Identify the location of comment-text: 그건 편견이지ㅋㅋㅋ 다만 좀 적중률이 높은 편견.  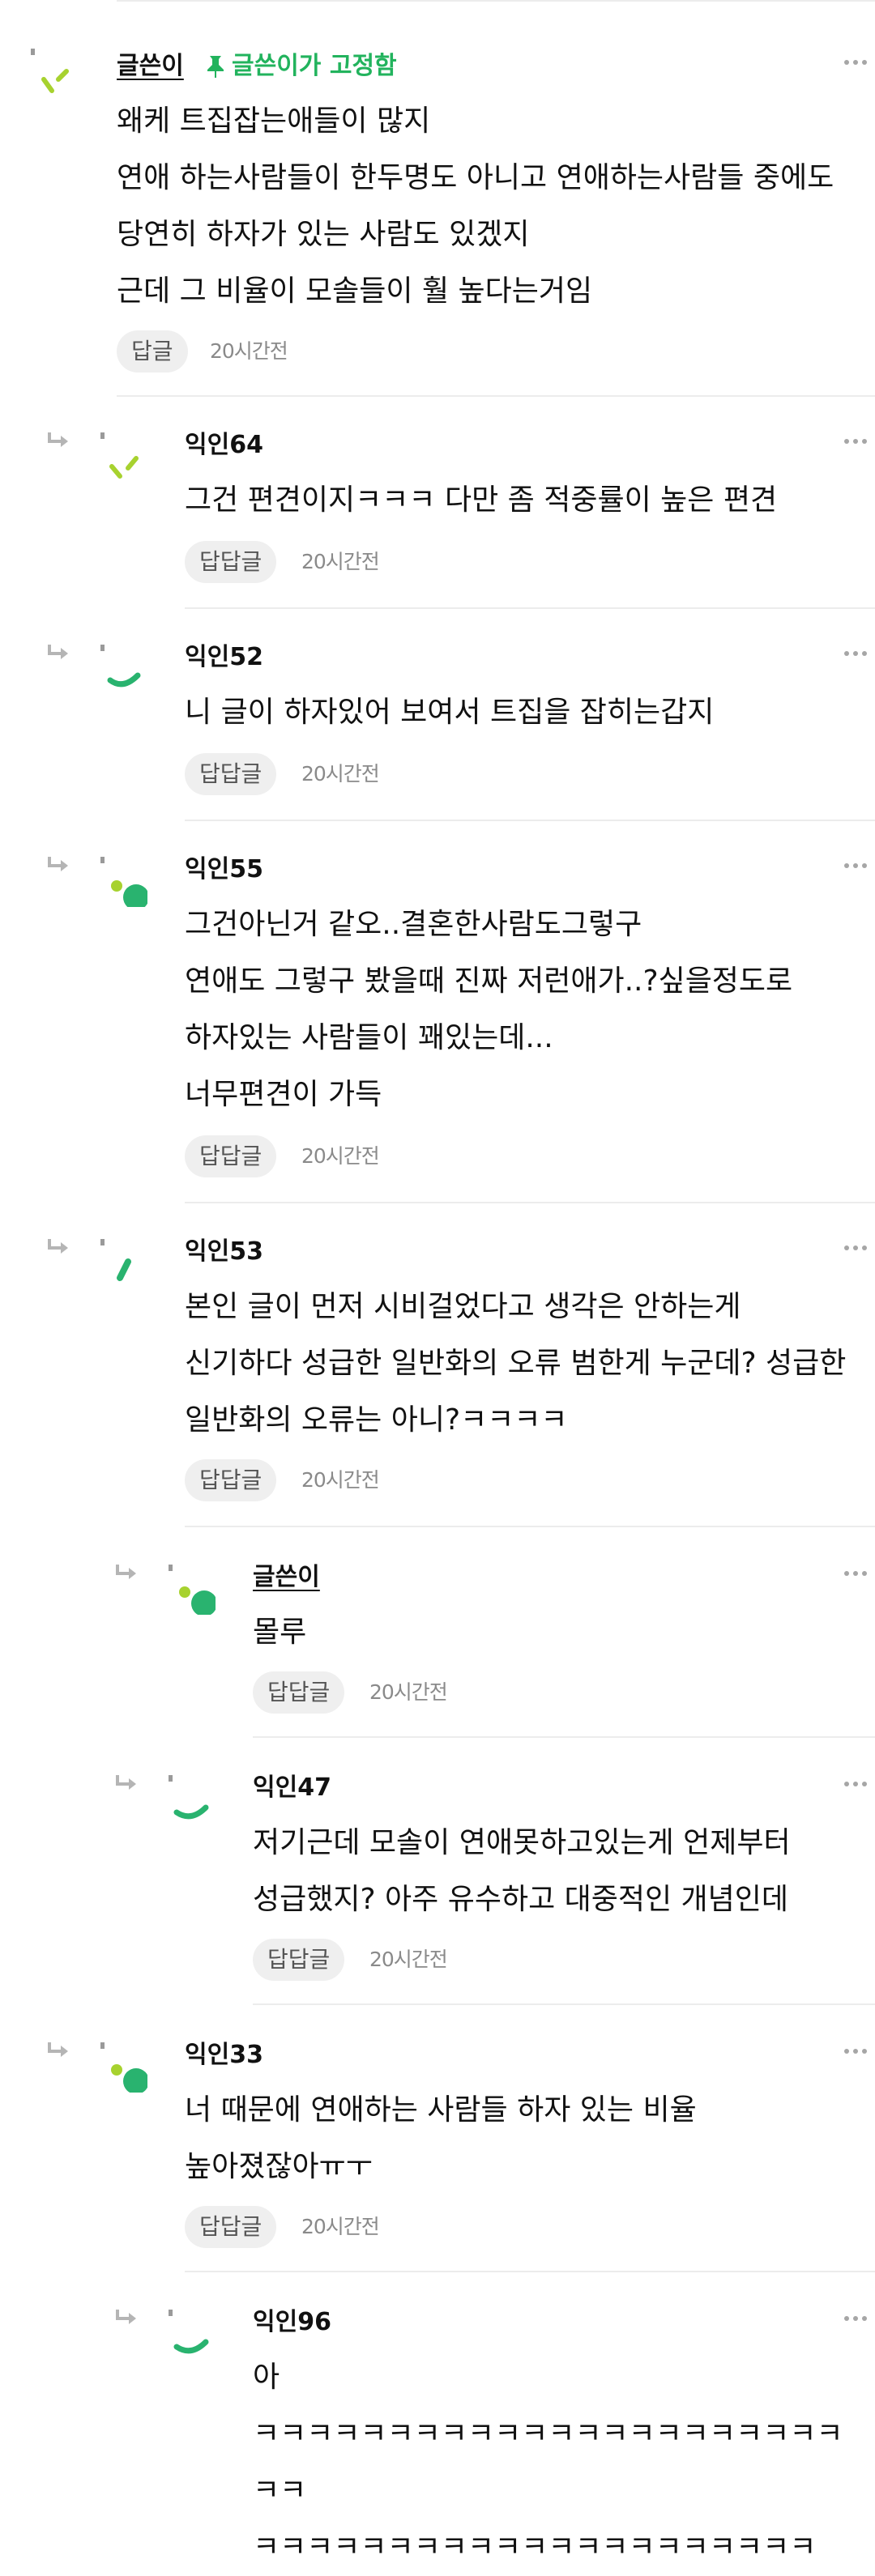
(482, 500).